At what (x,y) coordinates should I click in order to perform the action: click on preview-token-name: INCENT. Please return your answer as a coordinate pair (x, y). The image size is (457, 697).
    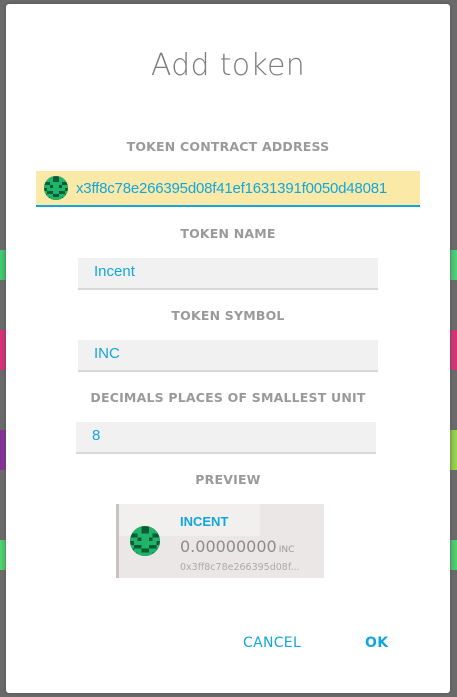
    Looking at the image, I should click on (204, 521).